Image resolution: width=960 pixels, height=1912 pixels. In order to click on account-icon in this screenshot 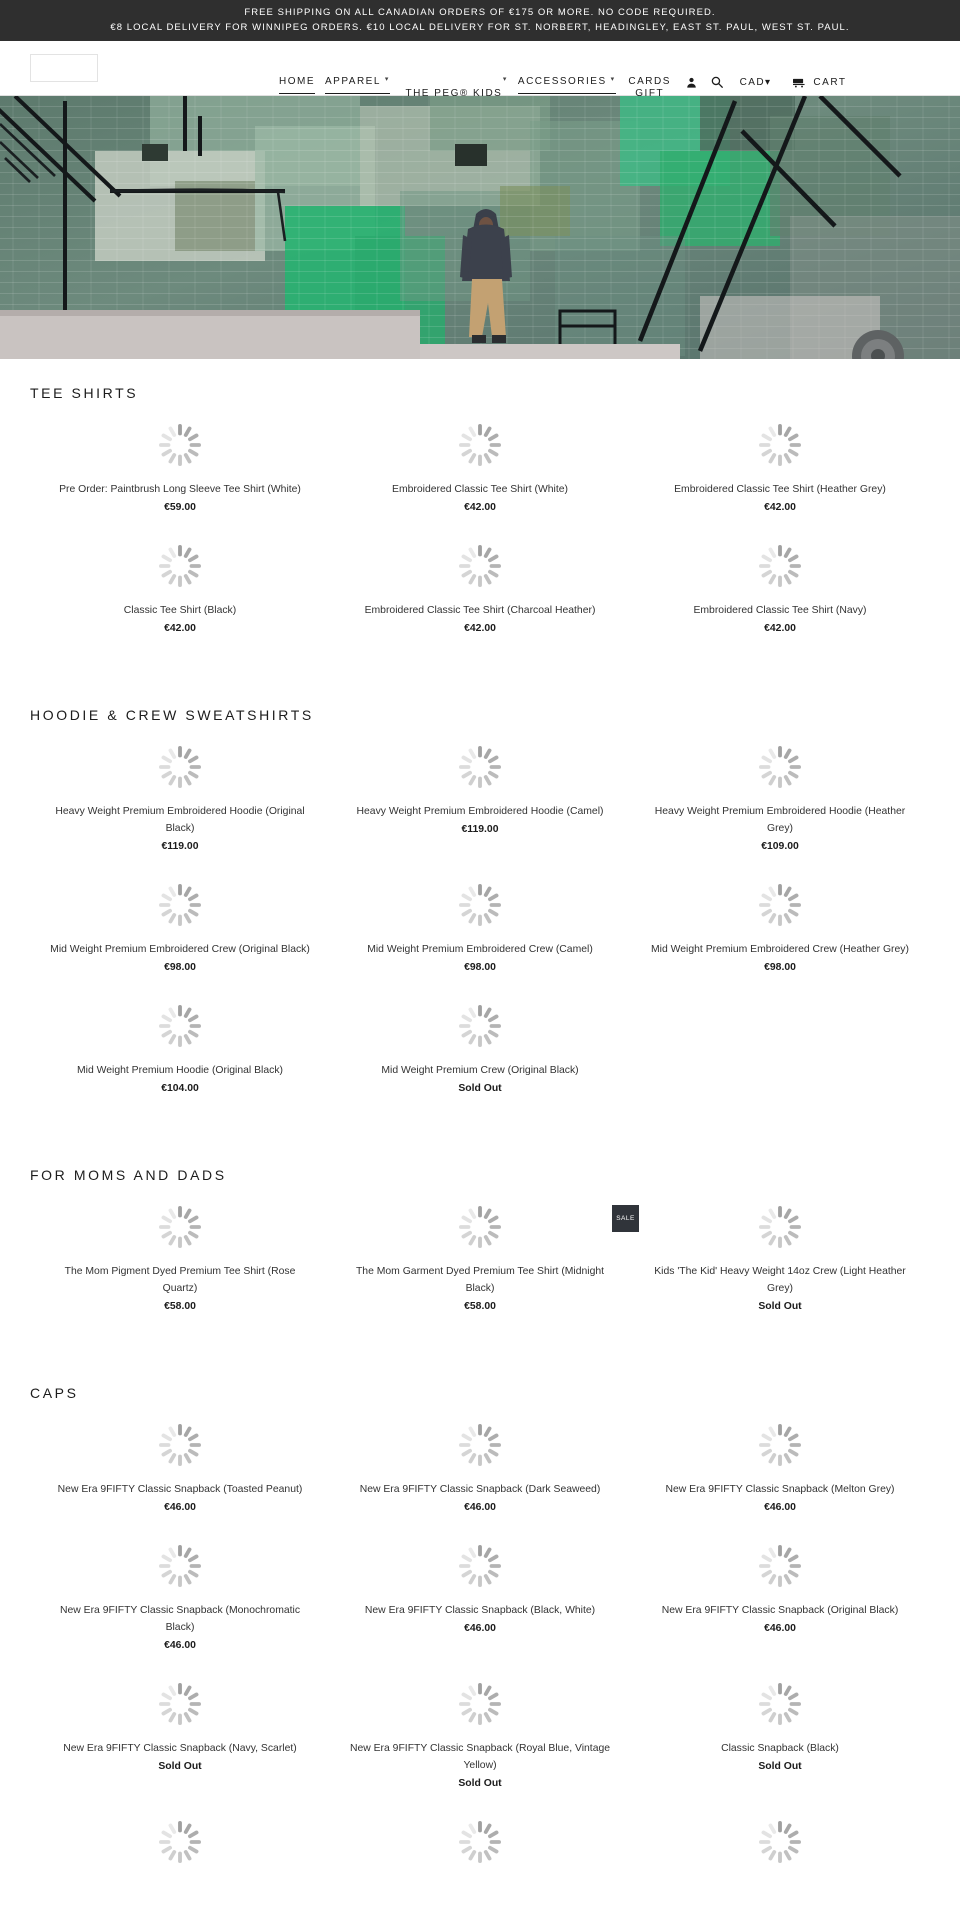, I will do `click(691, 82)`.